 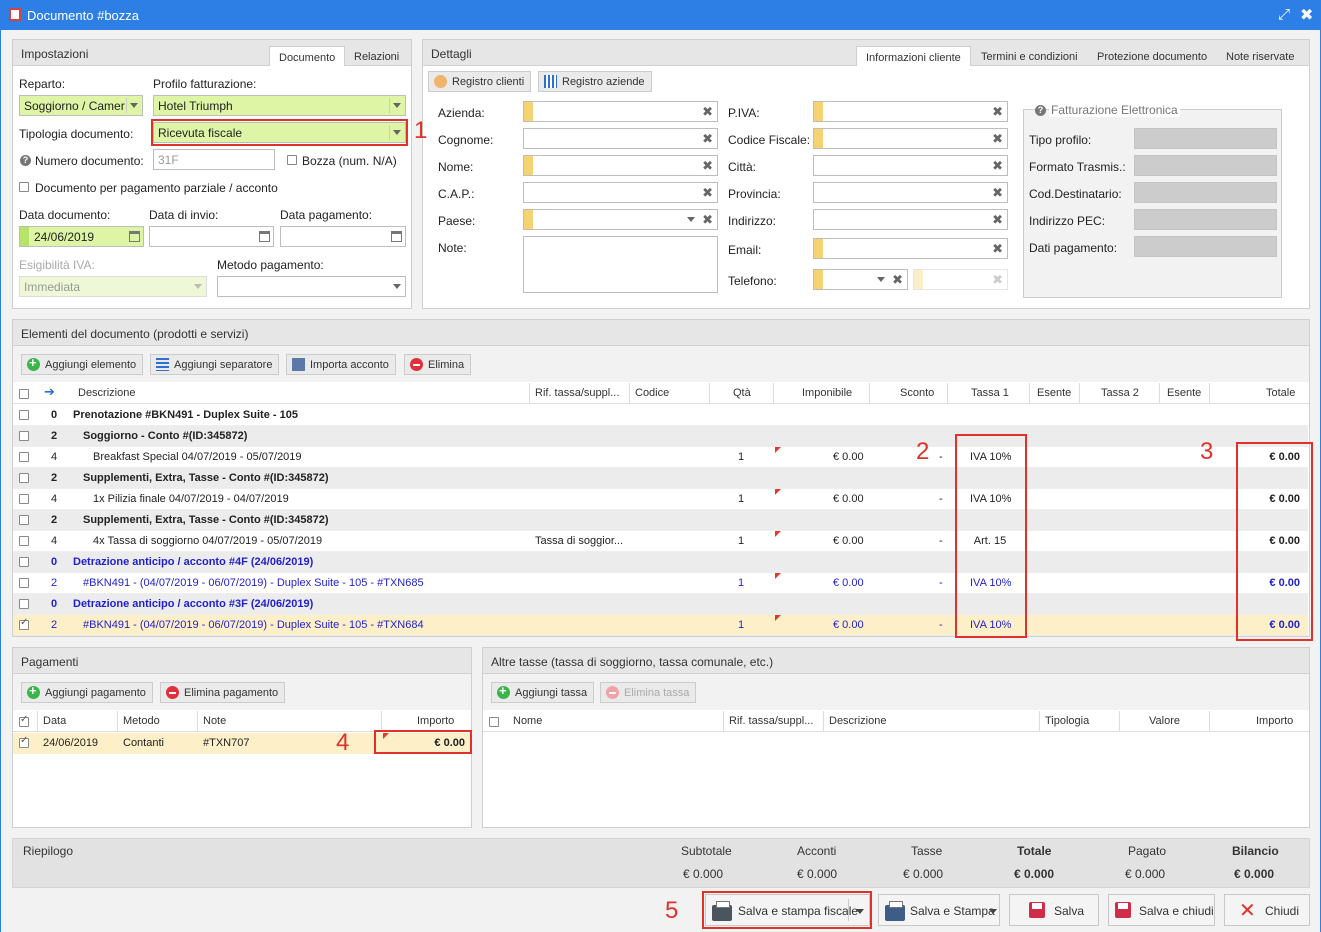 What do you see at coordinates (620, 264) in the screenshot?
I see `note-textarea` at bounding box center [620, 264].